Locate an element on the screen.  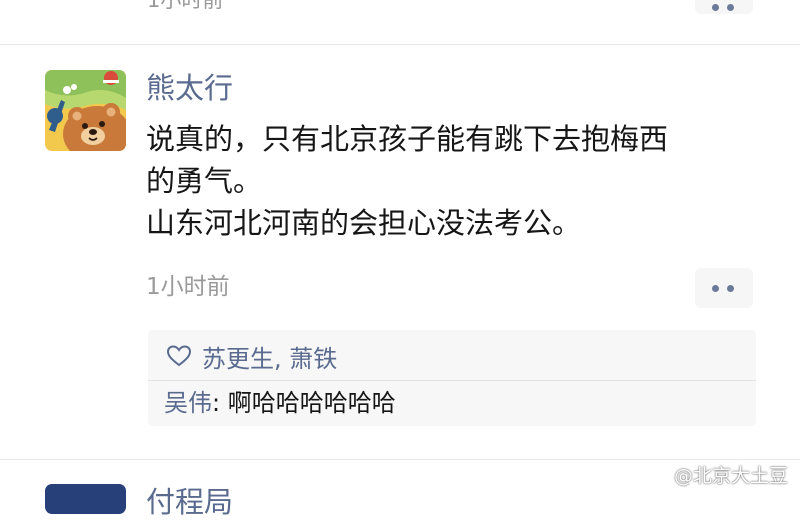
next-post-username: 付程局 is located at coordinates (189, 502).